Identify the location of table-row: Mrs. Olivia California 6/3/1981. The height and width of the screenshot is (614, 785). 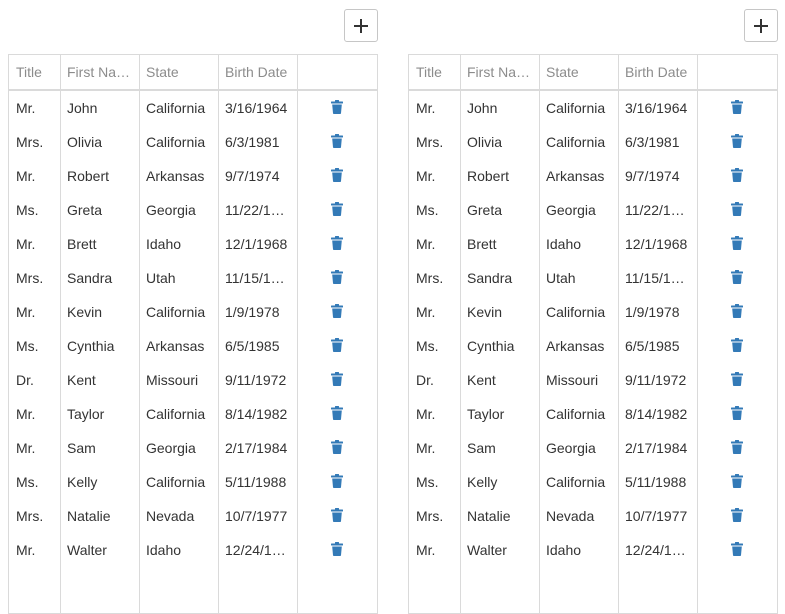
(593, 142).